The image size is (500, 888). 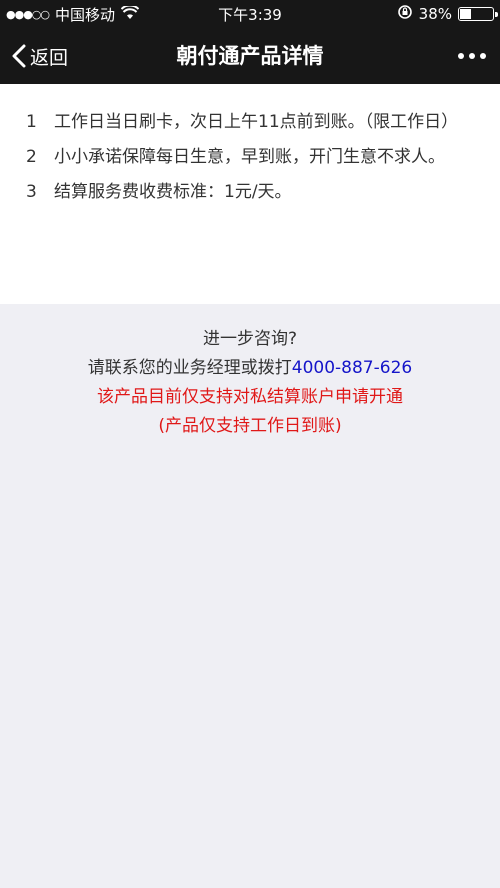 I want to click on detail-item: 3 结算服务费收费标准：1元/天。, so click(x=249, y=192).